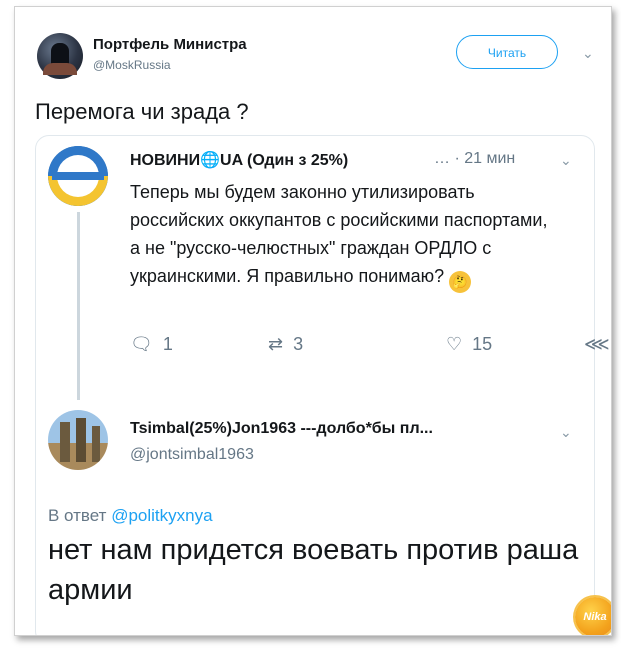  Describe the element at coordinates (454, 344) in the screenshot. I see `heart-icon: ♡` at that location.